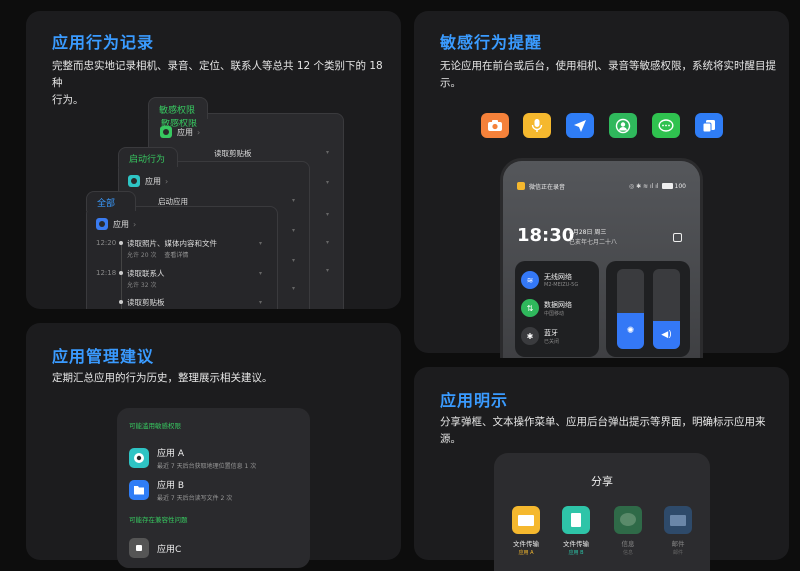  I want to click on card-title: 应用行为记录, so click(103, 42).